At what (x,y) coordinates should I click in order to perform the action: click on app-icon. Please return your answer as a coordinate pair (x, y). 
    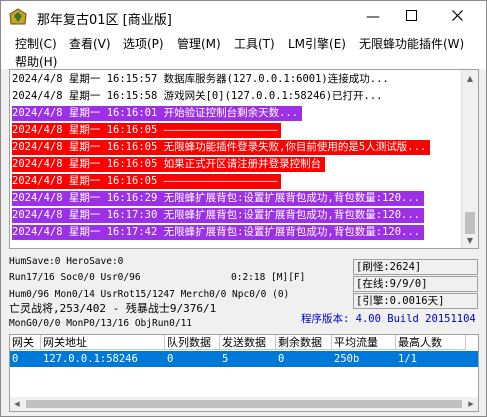
    Looking at the image, I should click on (18, 17).